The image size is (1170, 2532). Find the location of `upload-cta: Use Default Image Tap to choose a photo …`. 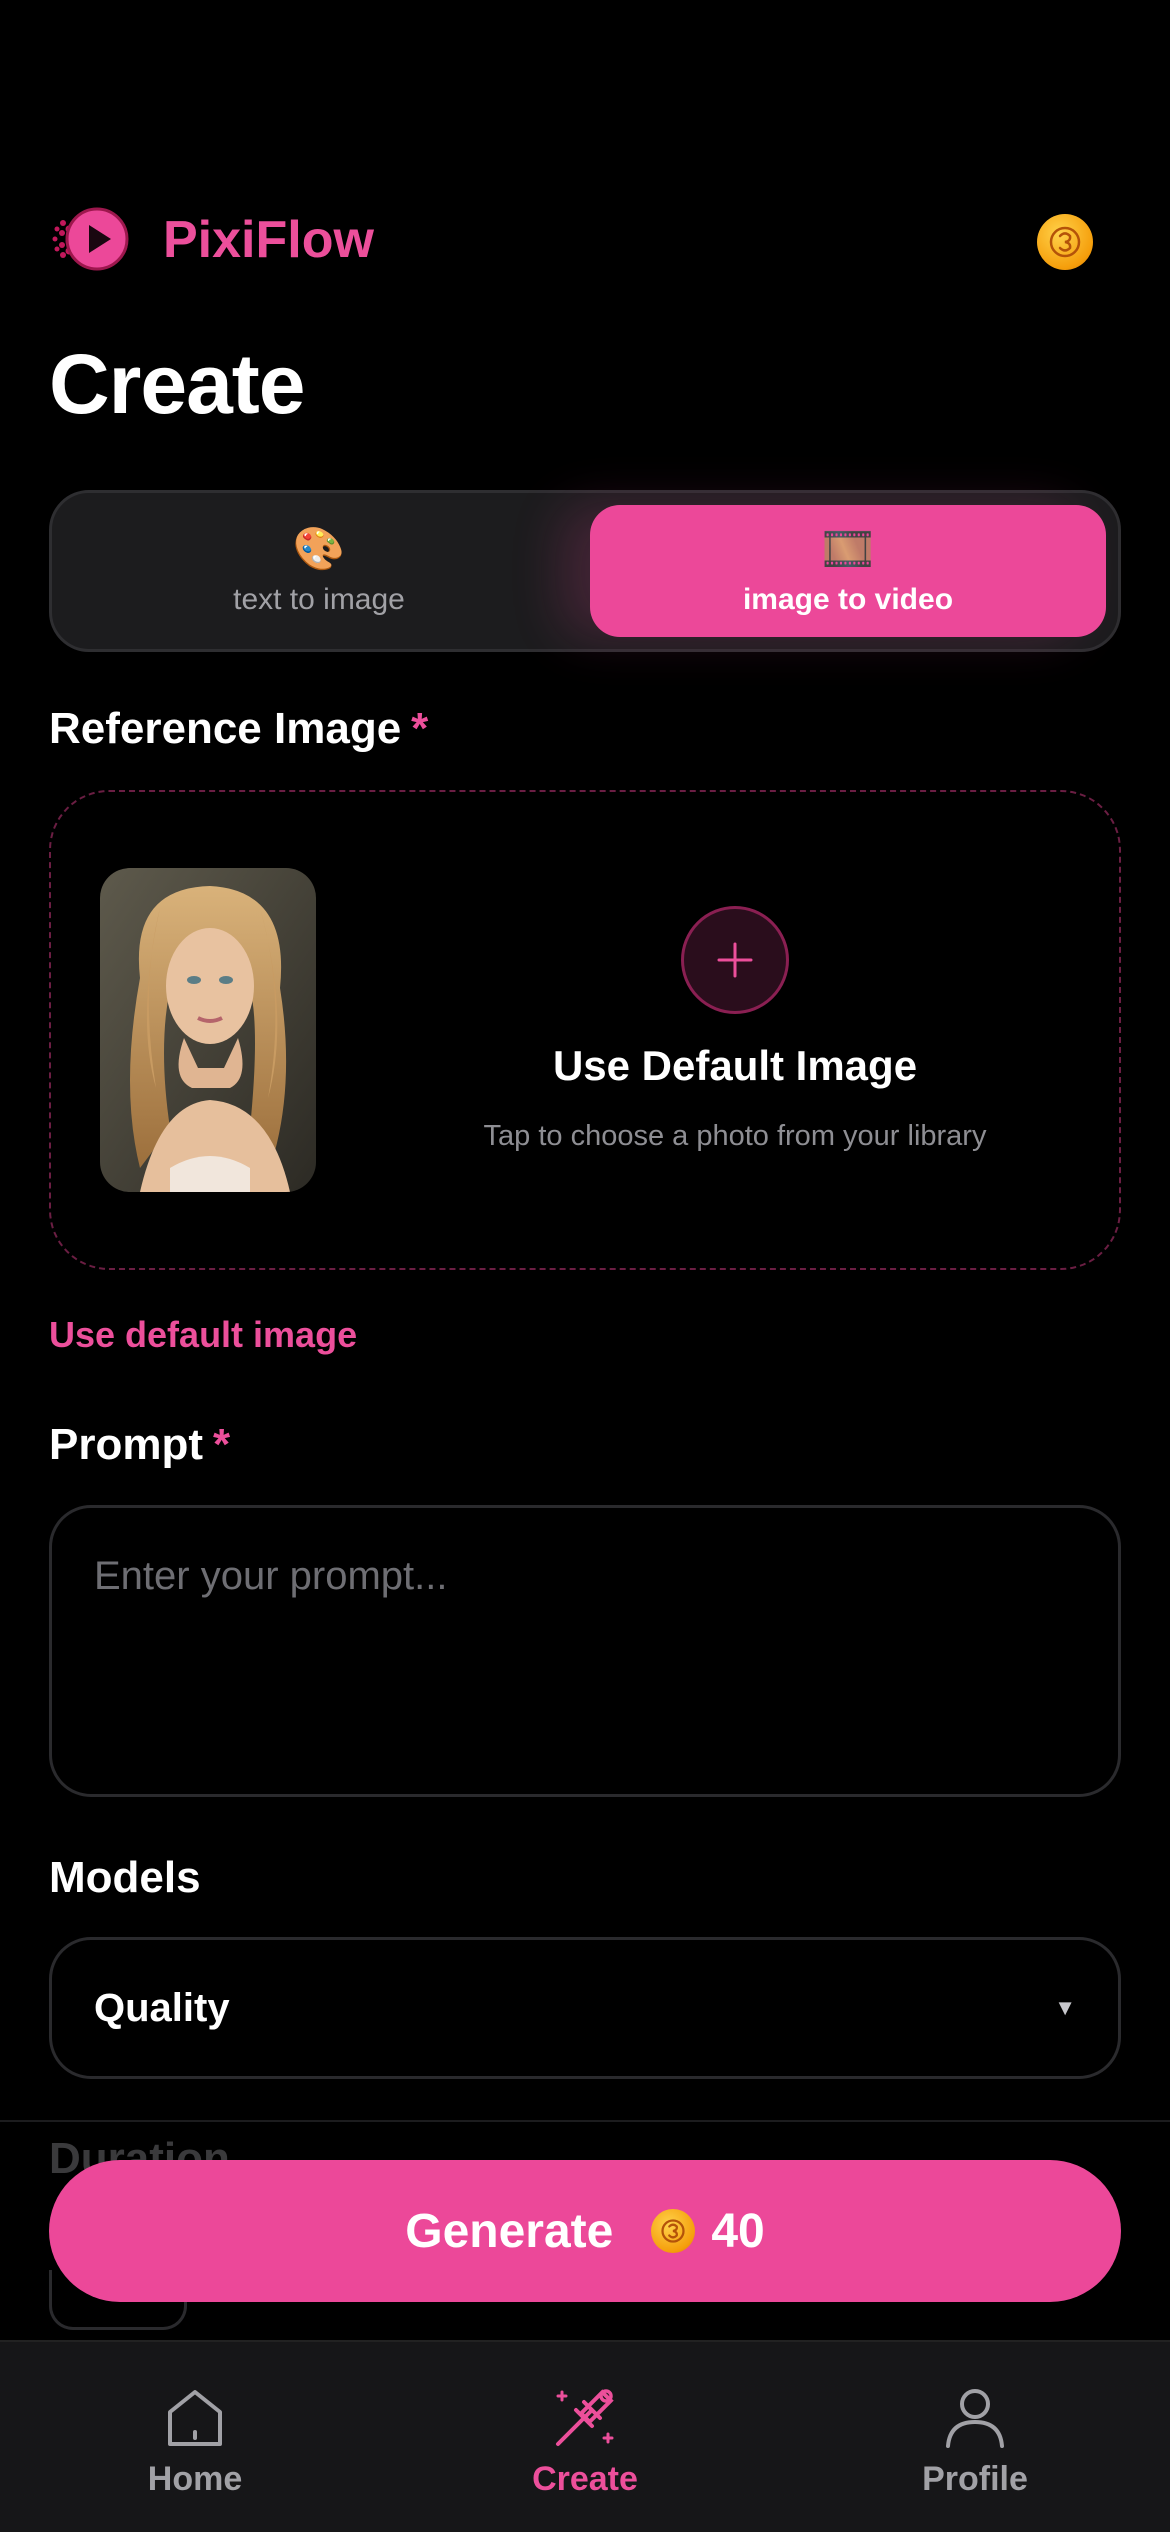

upload-cta: Use Default Image Tap to choose a photo … is located at coordinates (735, 1029).